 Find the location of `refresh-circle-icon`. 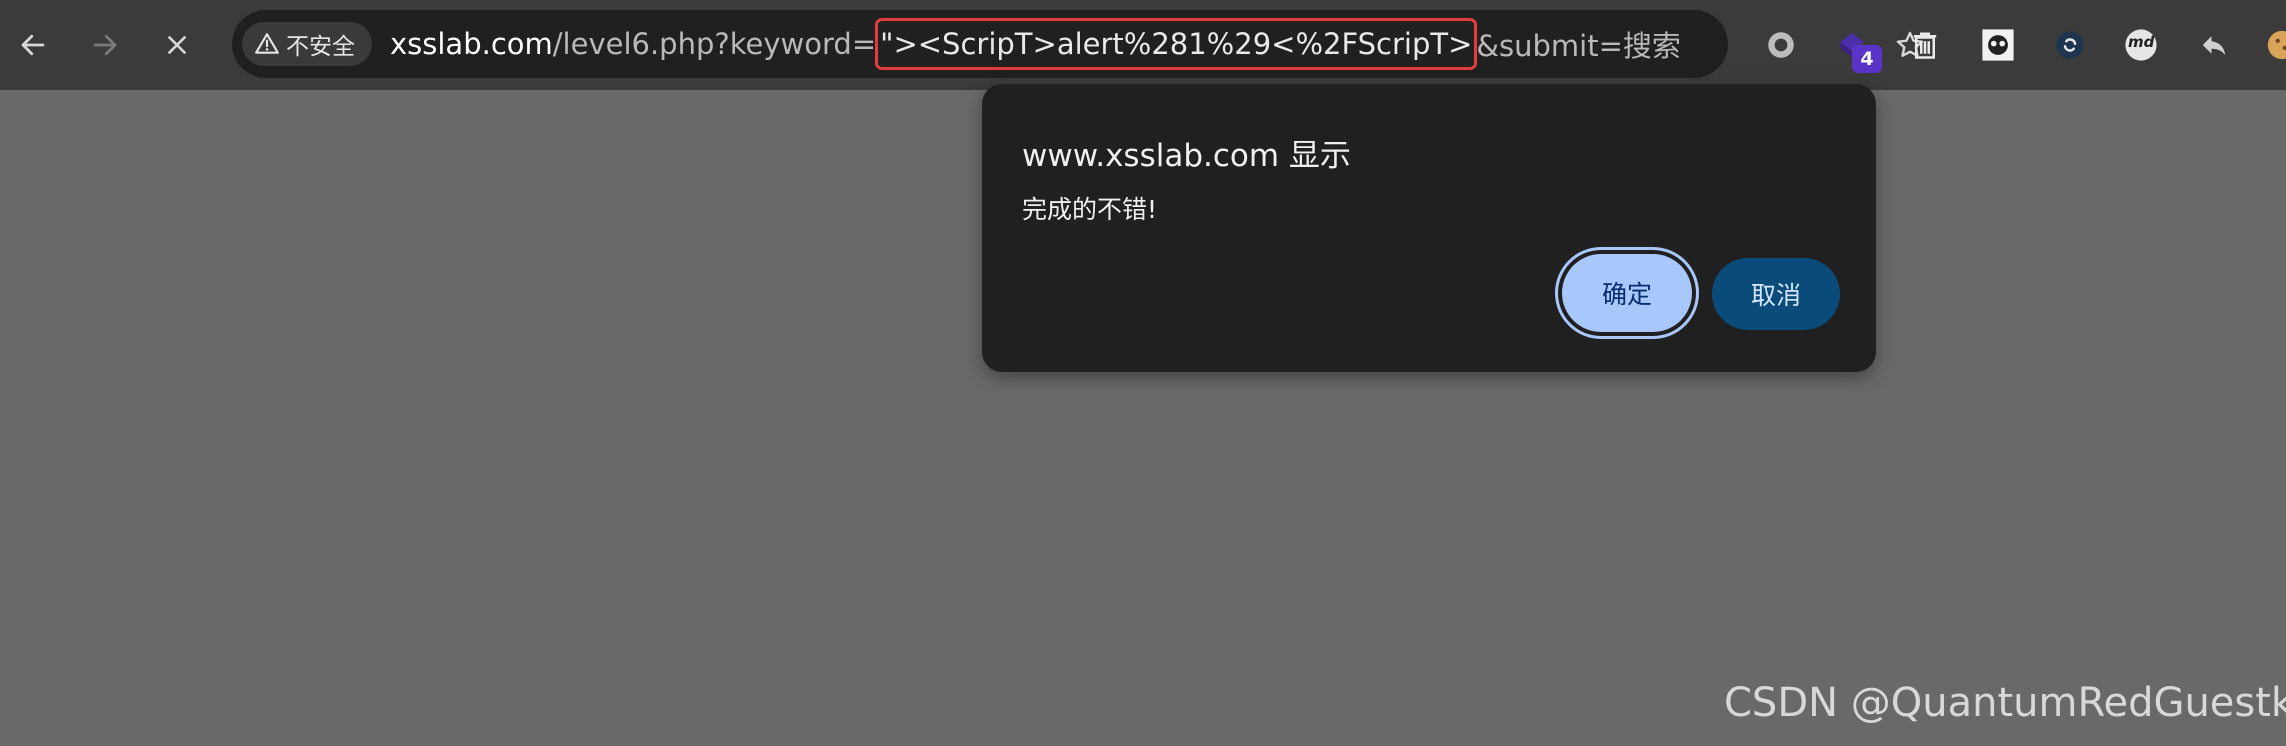

refresh-circle-icon is located at coordinates (2070, 45).